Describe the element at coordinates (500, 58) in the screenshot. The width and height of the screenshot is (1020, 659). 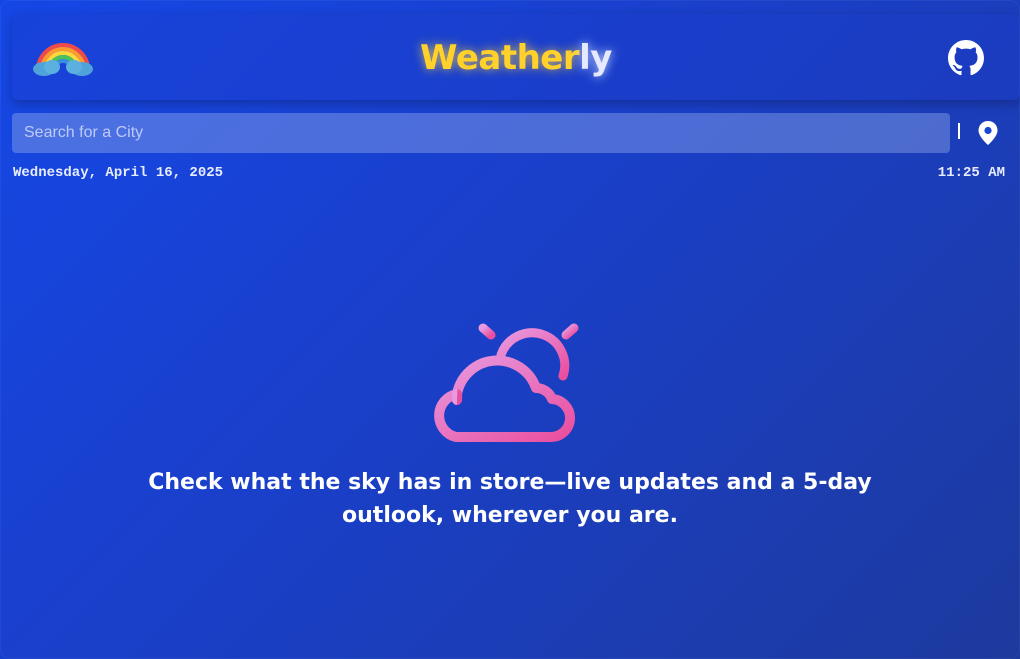
I see `app-title-part1: Weather` at that location.